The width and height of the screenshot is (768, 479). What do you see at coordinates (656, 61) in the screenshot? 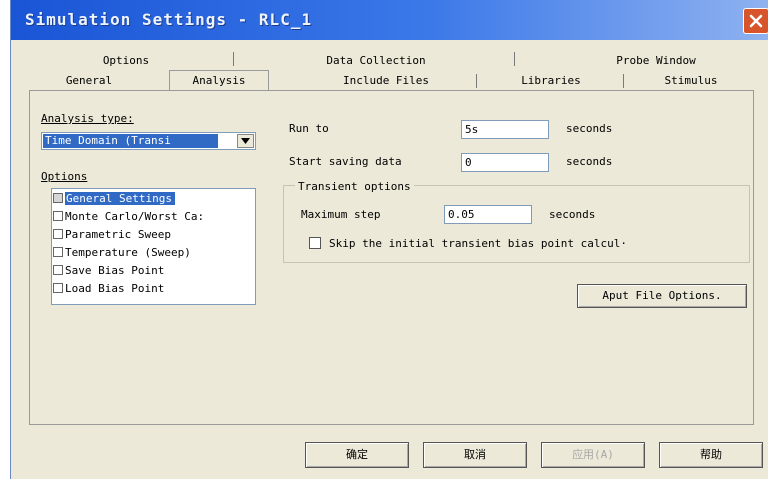
I see `tab-probe-window: Probe Window` at bounding box center [656, 61].